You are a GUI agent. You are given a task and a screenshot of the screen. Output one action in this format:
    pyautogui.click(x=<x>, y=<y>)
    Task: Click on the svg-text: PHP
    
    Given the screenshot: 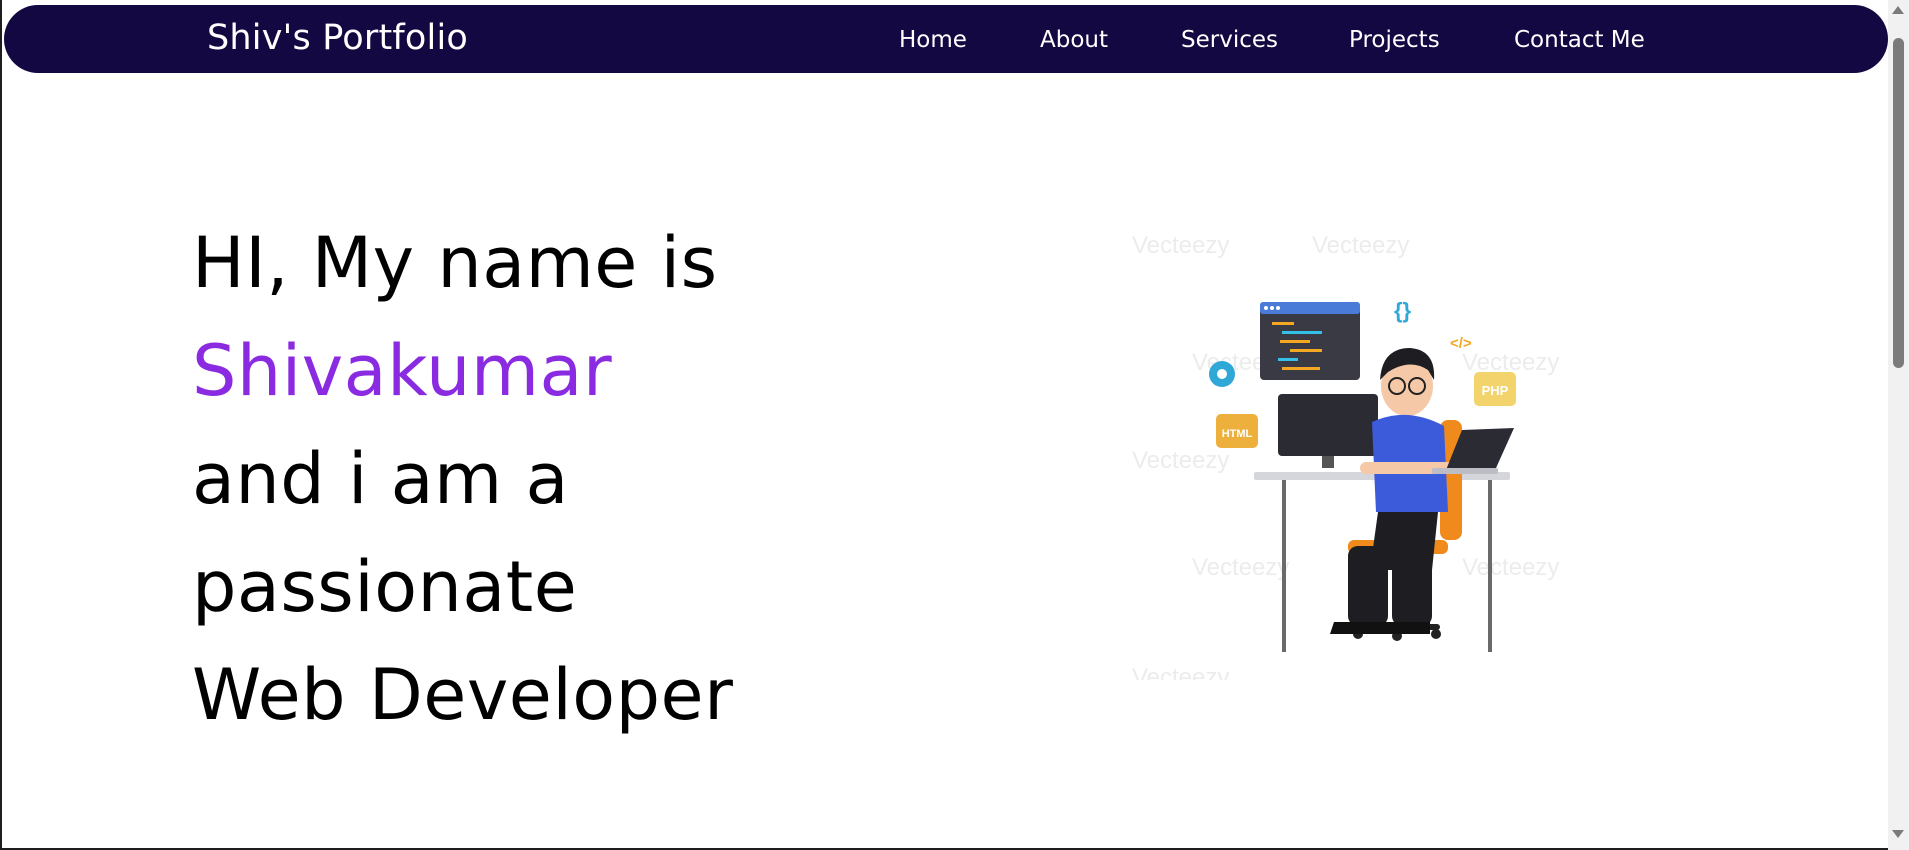 What is the action you would take?
    pyautogui.click(x=1495, y=390)
    